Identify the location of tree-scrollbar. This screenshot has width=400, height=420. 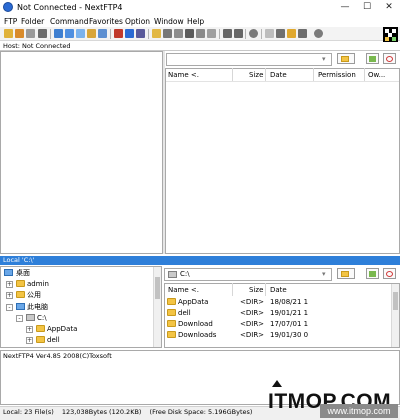
(157, 307).